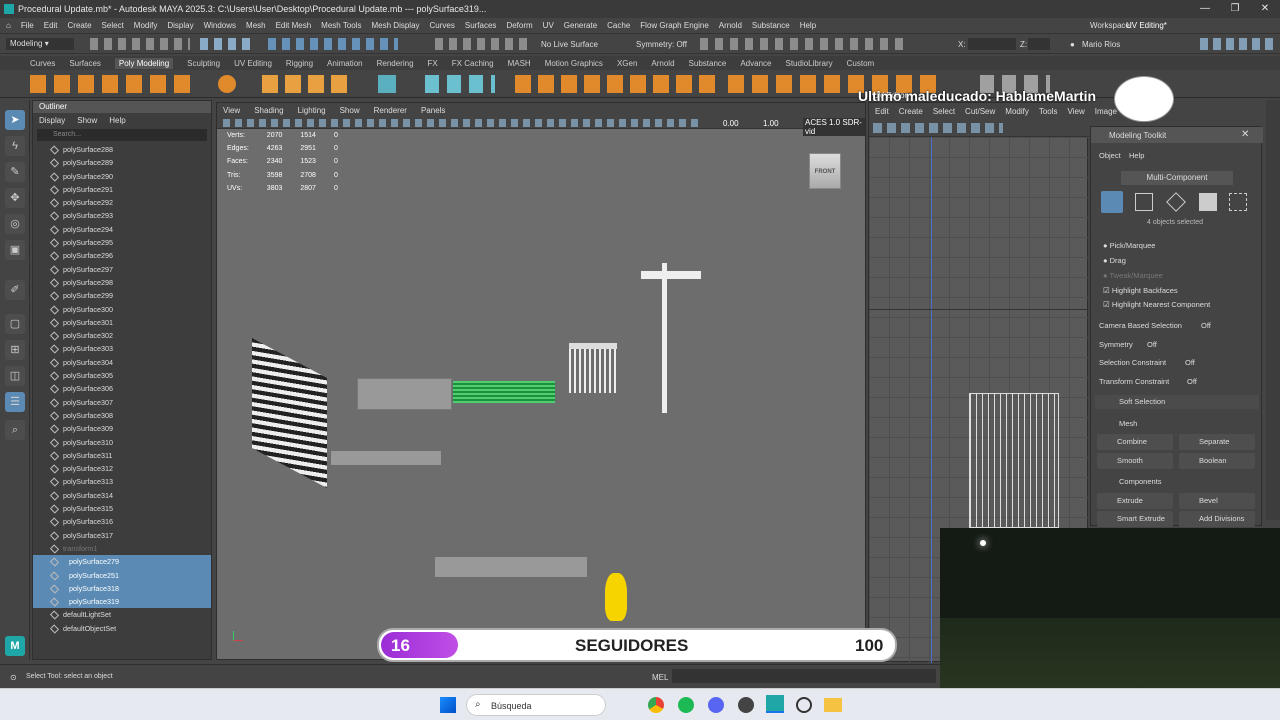 The image size is (1280, 720). What do you see at coordinates (225, 44) in the screenshot?
I see `selection-mode-icons` at bounding box center [225, 44].